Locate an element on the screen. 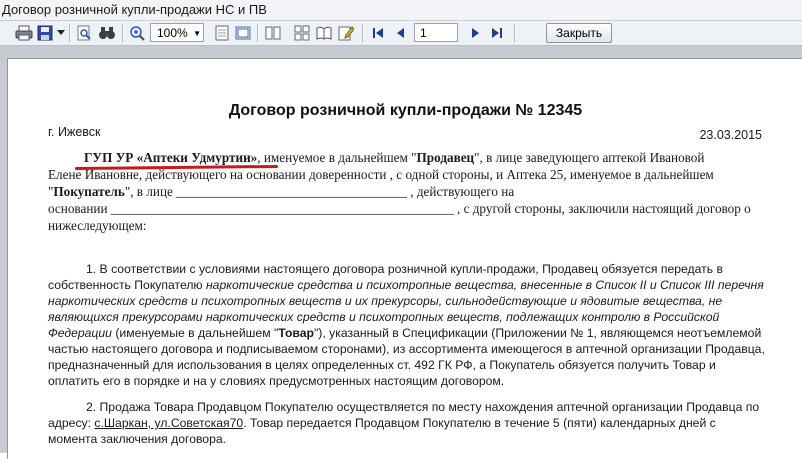 Image resolution: width=802 pixels, height=459 pixels. window-titlebar: Договор розничной купли-продажи НС и ПВ is located at coordinates (401, 10).